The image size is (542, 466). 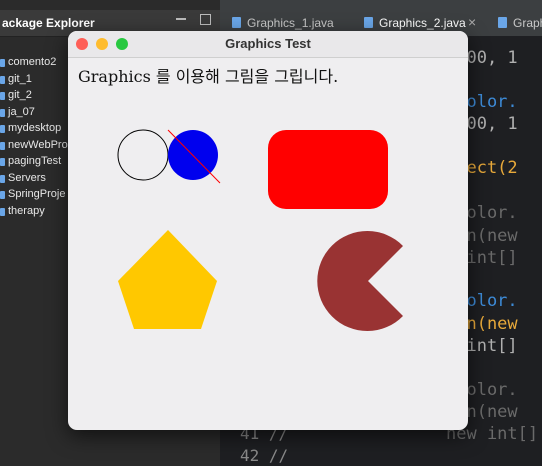 I want to click on tab-graphics-3: Graph, so click(x=520, y=23).